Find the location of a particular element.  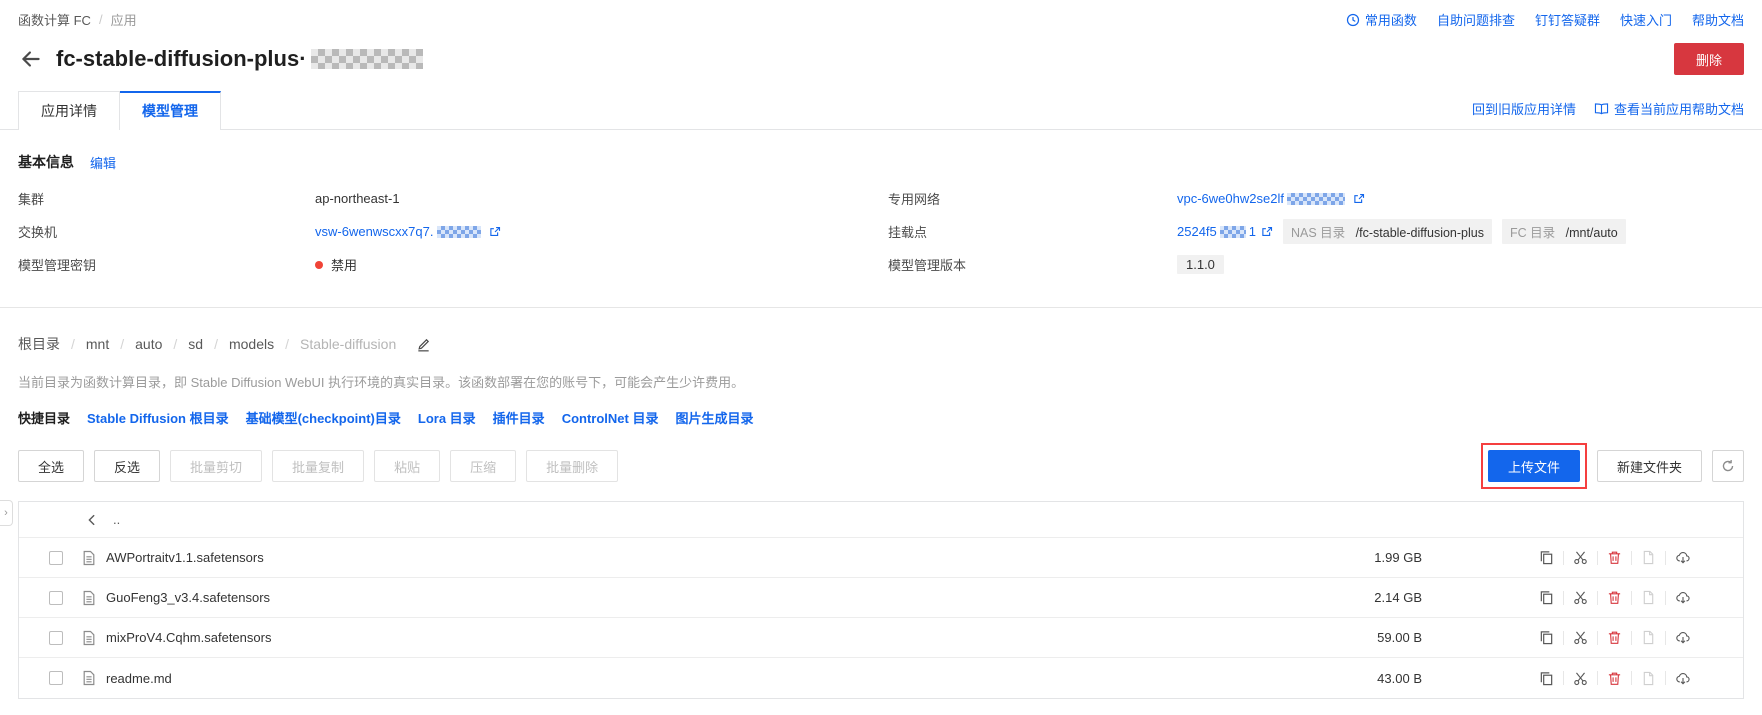

back-arrow-icon is located at coordinates (31, 59).